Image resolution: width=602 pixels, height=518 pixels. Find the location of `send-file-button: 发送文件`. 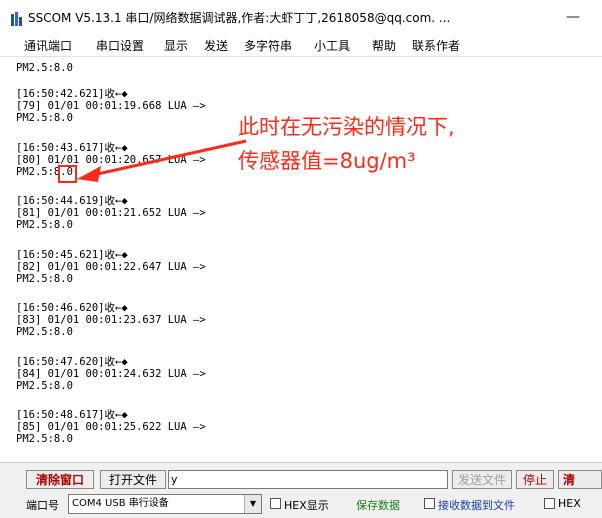

send-file-button: 发送文件 is located at coordinates (482, 479).